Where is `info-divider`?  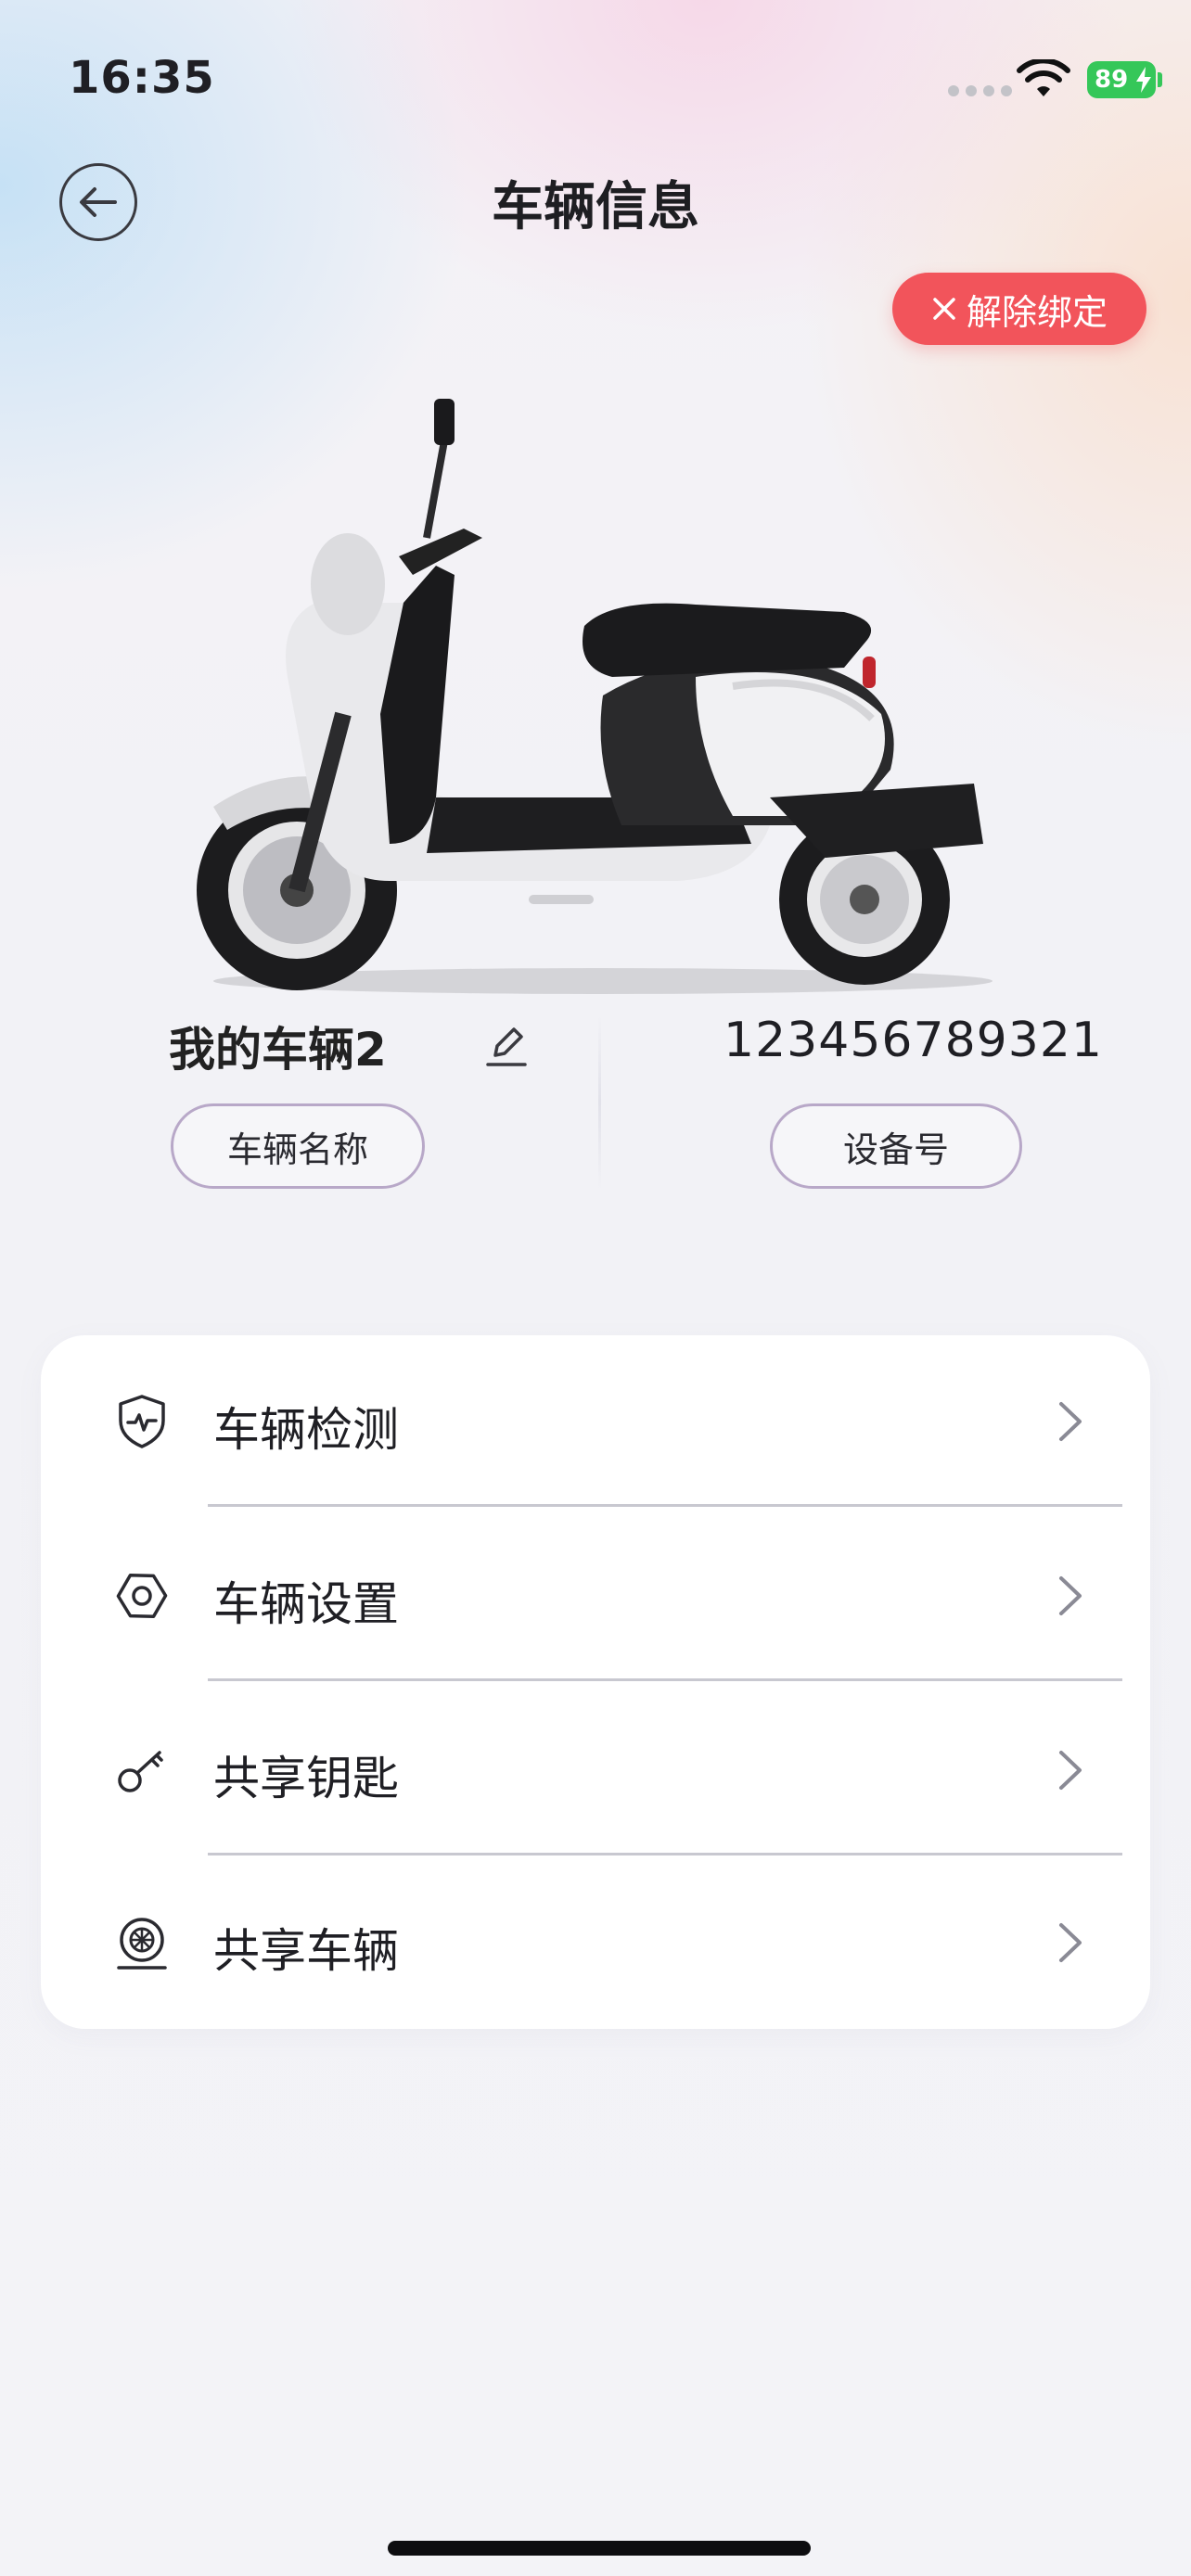
info-divider is located at coordinates (599, 1102).